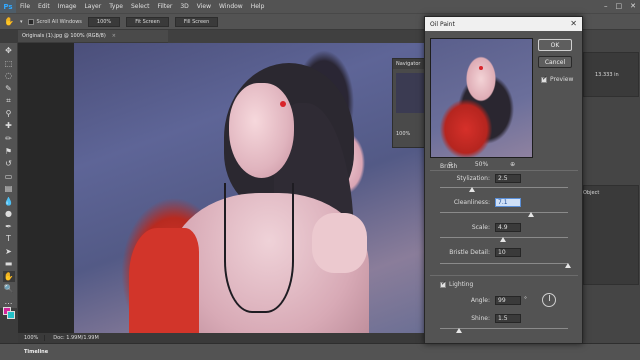 This screenshot has width=640, height=360. Describe the element at coordinates (557, 79) in the screenshot. I see `preview-option: Preview` at that location.